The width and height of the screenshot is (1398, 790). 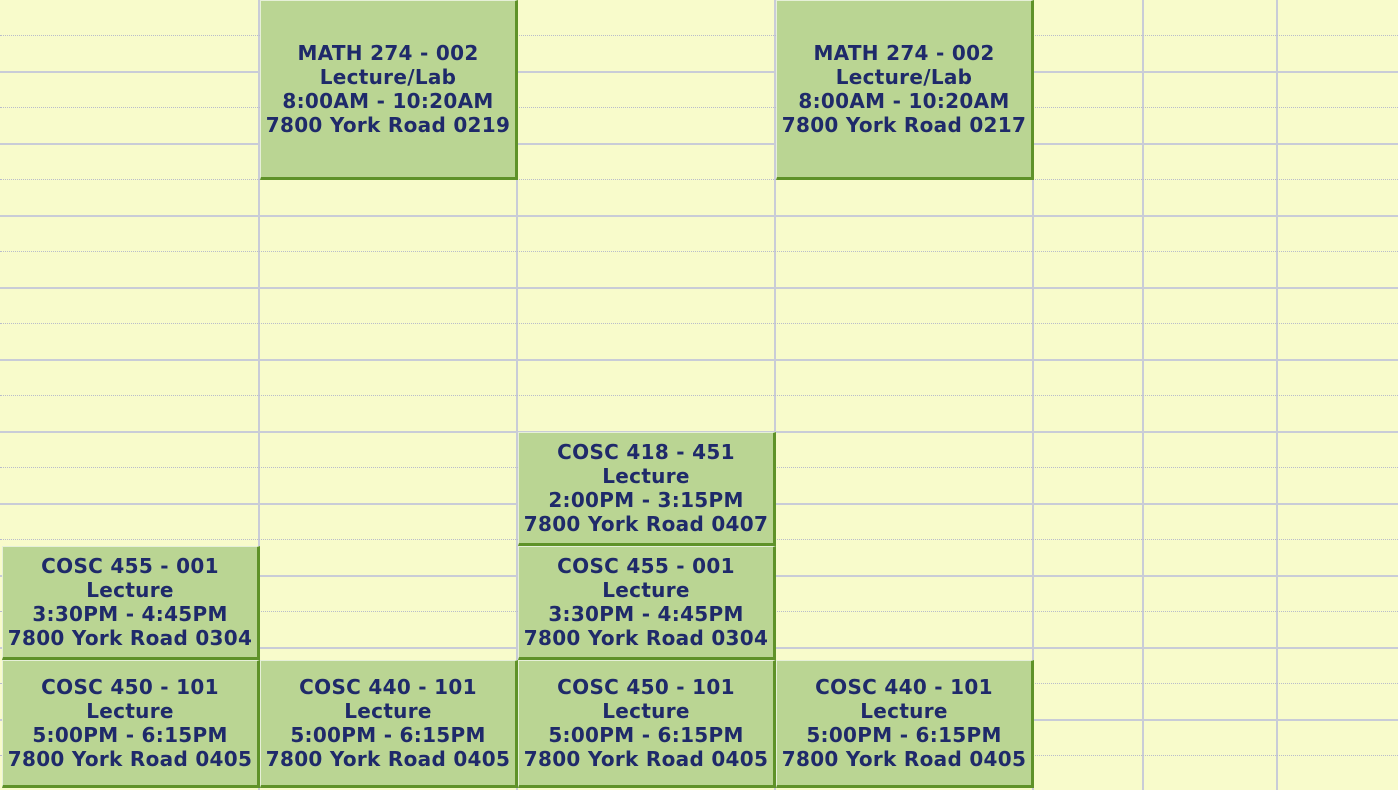 What do you see at coordinates (646, 452) in the screenshot?
I see `course-code: COSC 418 - 451` at bounding box center [646, 452].